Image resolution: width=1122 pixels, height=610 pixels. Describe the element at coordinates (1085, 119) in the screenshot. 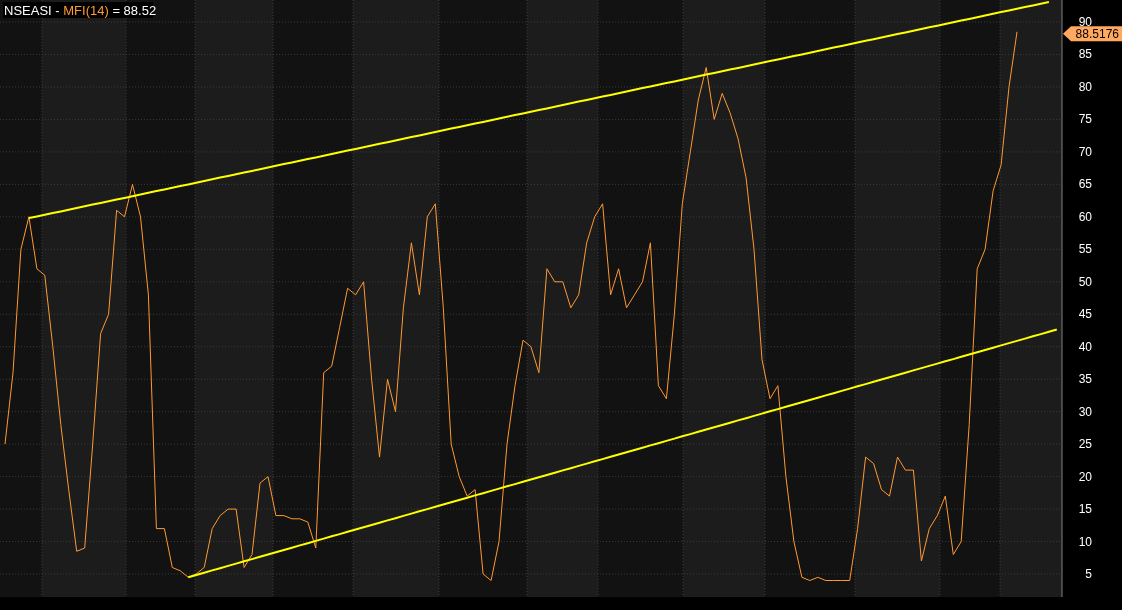

I see `axis-tick-label: 75` at that location.